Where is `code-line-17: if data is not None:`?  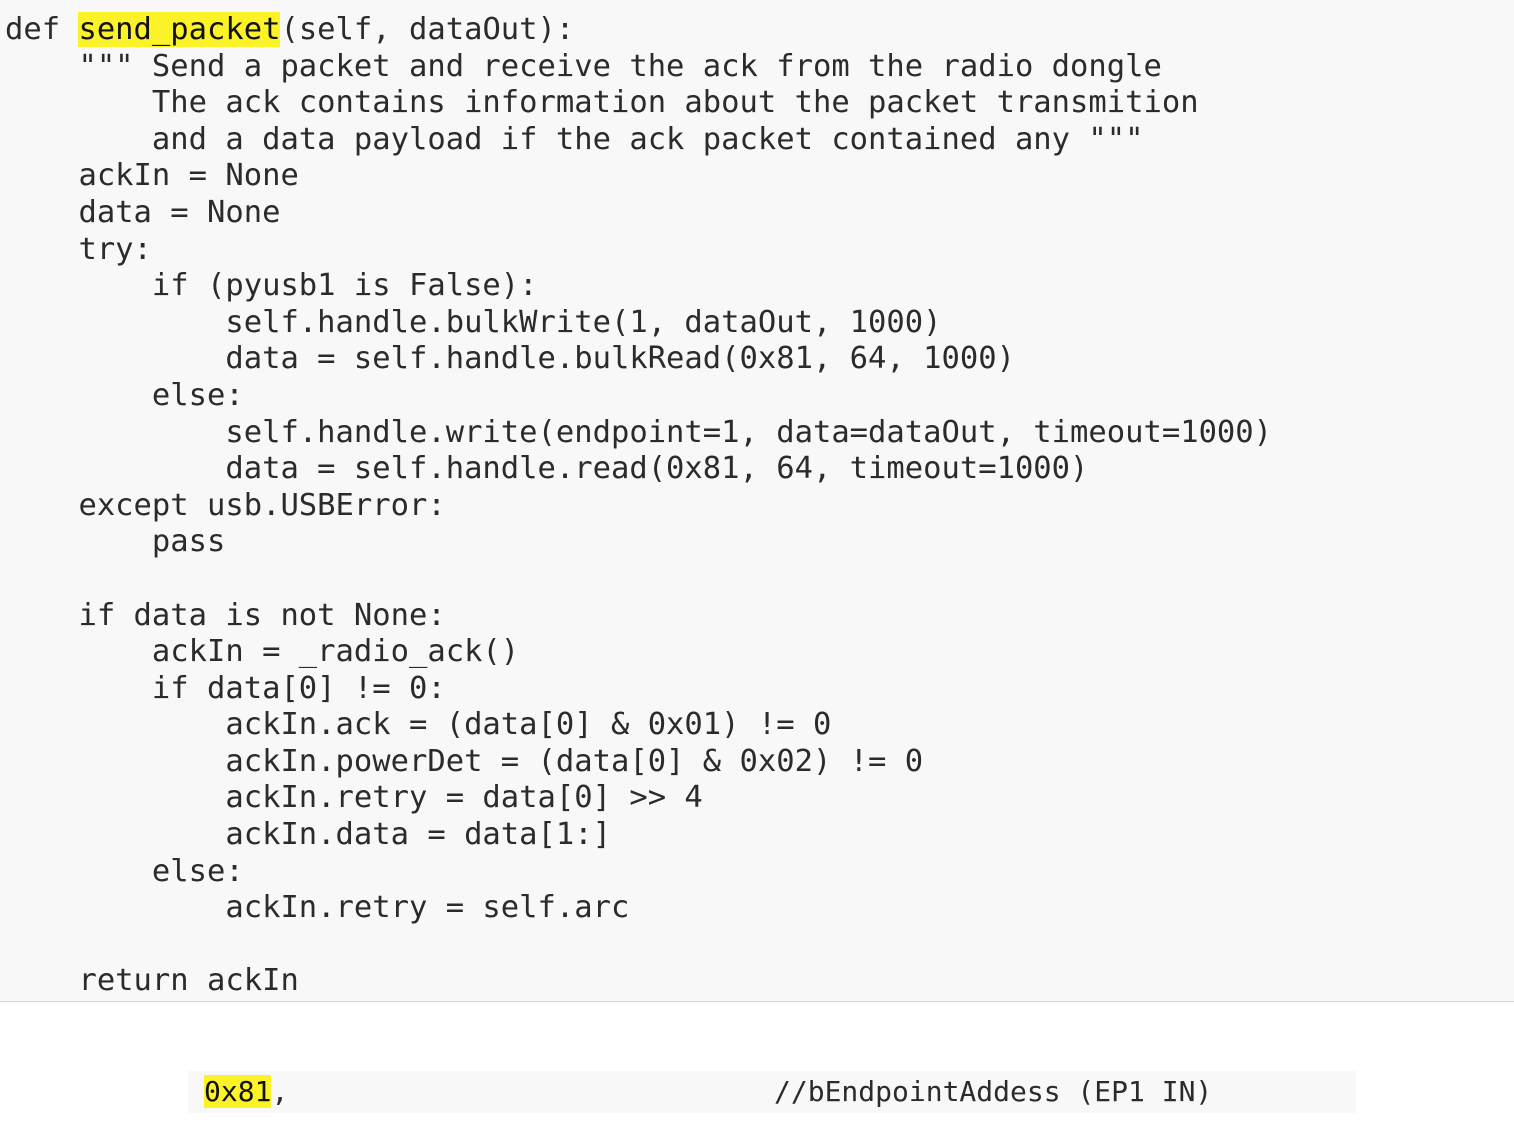 code-line-17: if data is not None: is located at coordinates (225, 615).